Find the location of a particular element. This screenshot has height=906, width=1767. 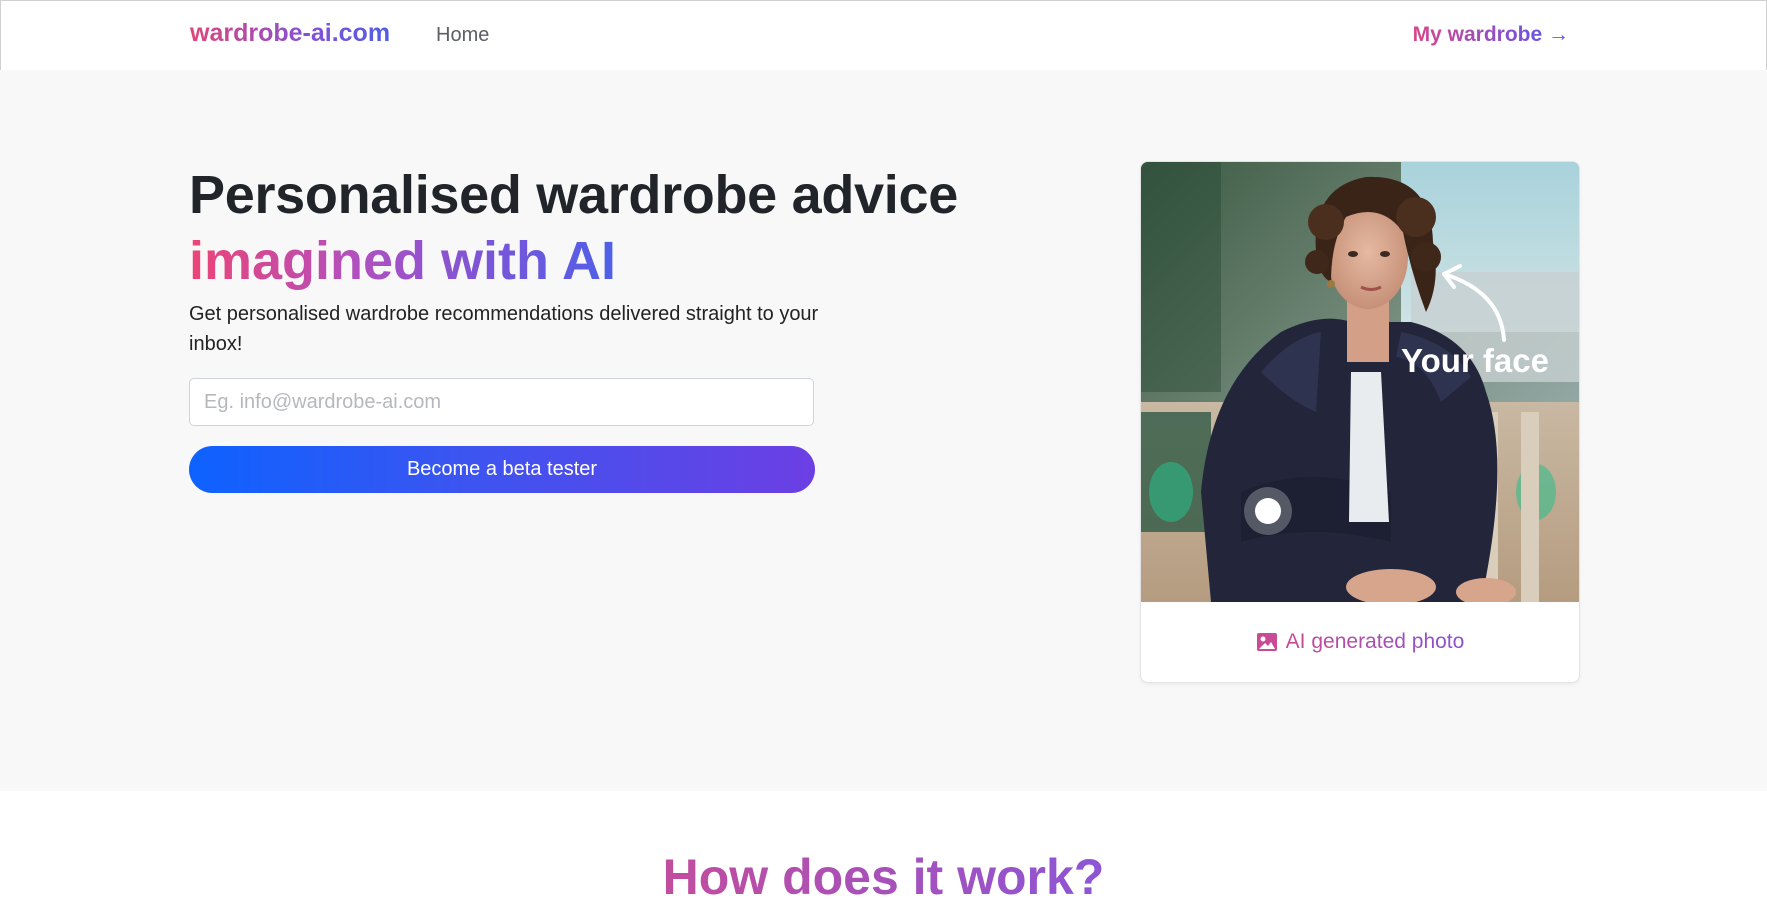

card-footer: AI generated photo is located at coordinates (1360, 642).